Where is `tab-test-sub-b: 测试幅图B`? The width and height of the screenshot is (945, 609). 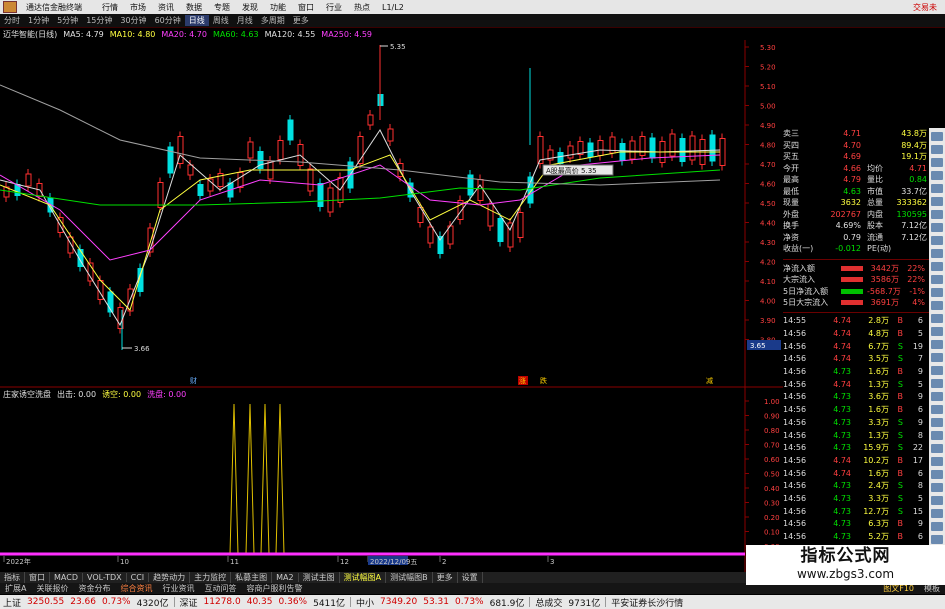 tab-test-sub-b: 测试幅图B is located at coordinates (409, 577).